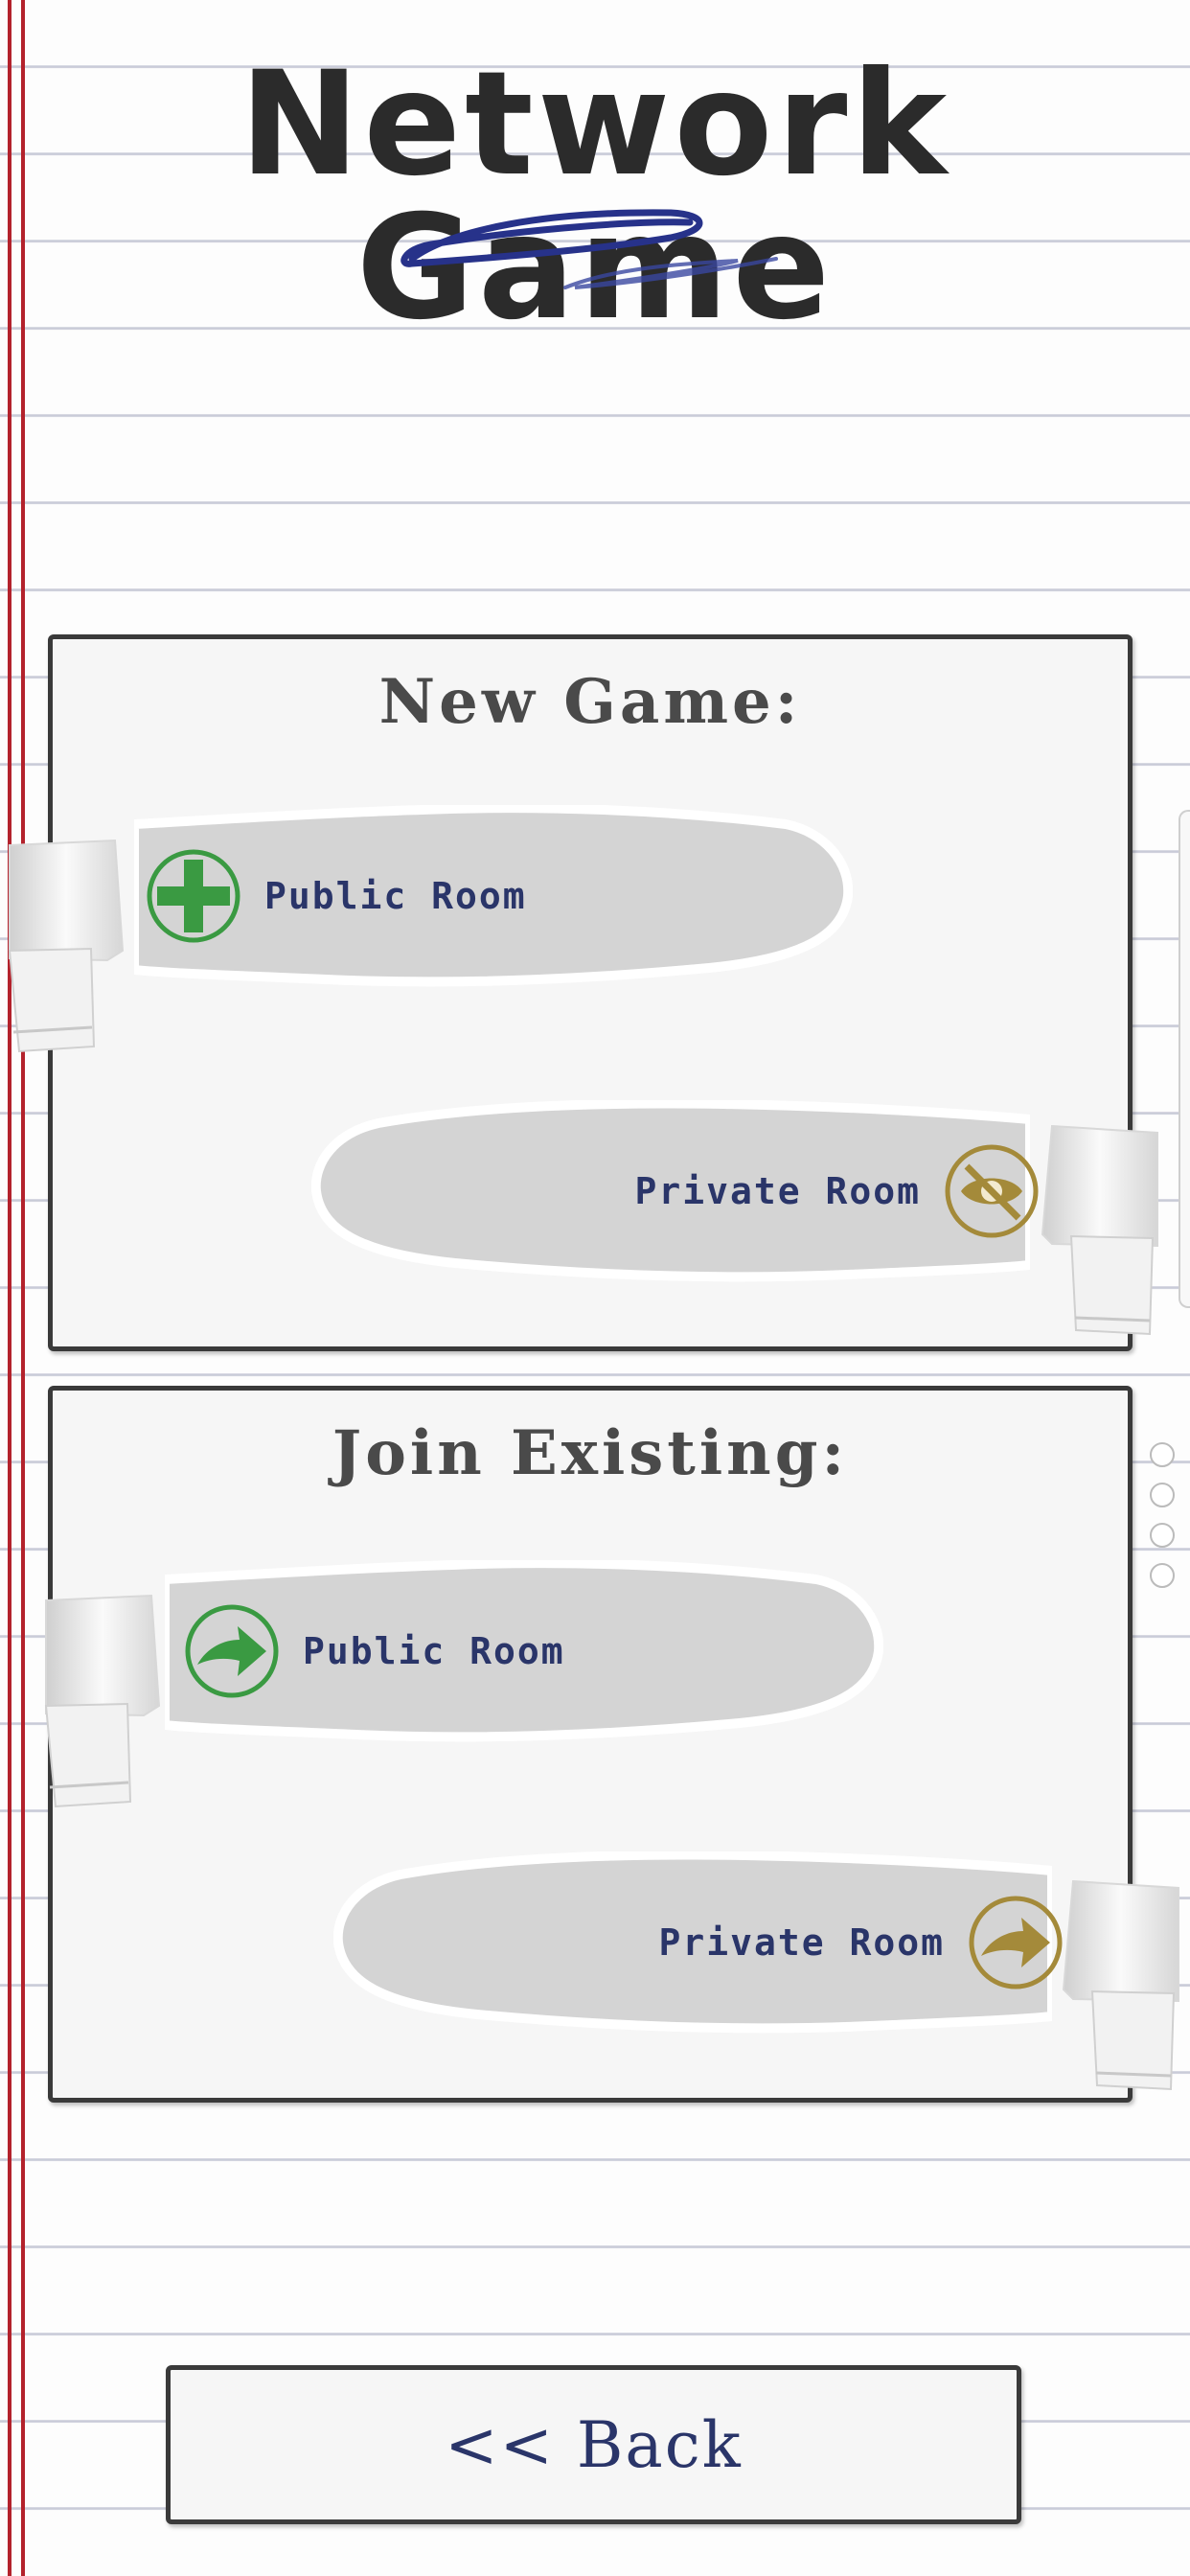  Describe the element at coordinates (590, 1453) in the screenshot. I see `join-existing-heading: Join Existing:` at that location.